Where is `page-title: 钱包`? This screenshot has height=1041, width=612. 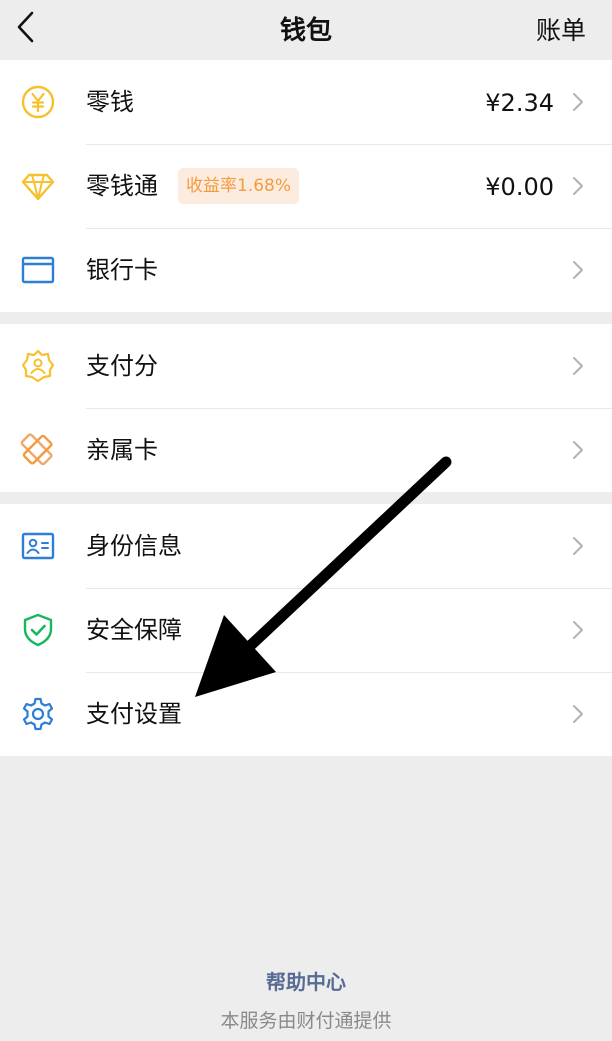 page-title: 钱包 is located at coordinates (305, 30).